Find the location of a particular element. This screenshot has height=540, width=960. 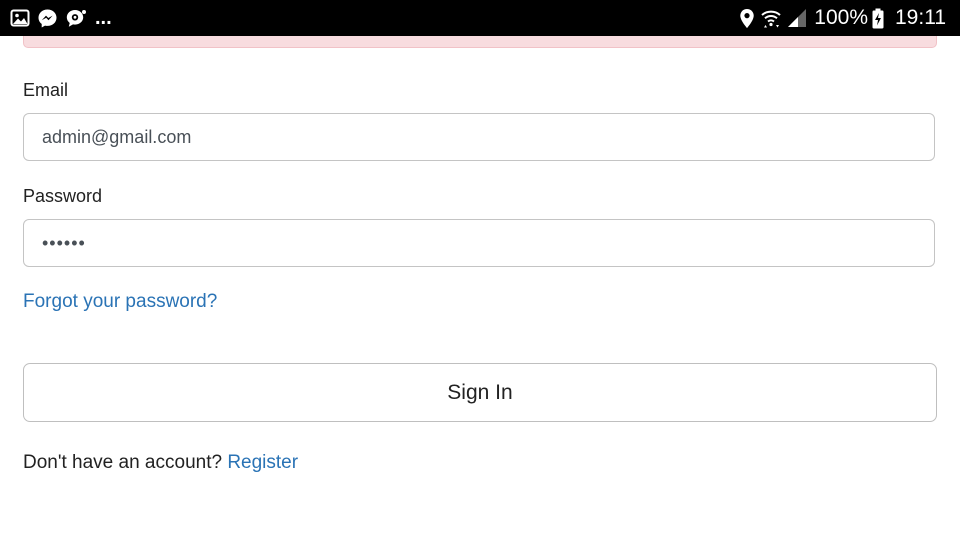

battery-percent: 100% is located at coordinates (841, 17).